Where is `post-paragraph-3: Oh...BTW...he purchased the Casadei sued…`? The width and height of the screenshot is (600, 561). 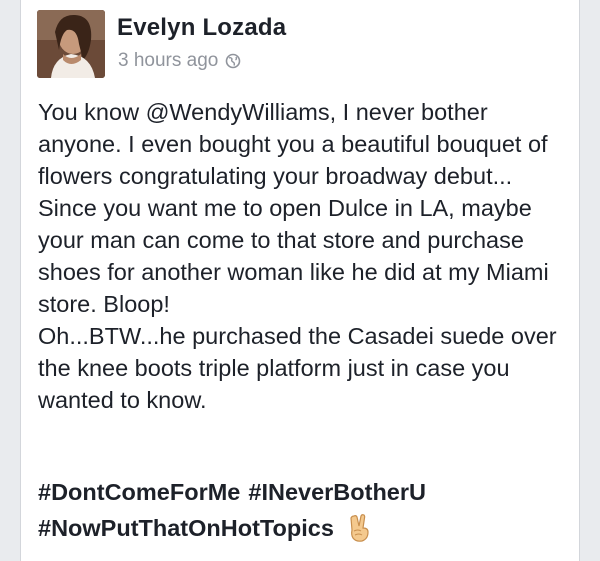 post-paragraph-3: Oh...BTW...he purchased the Casadei sued… is located at coordinates (297, 368).